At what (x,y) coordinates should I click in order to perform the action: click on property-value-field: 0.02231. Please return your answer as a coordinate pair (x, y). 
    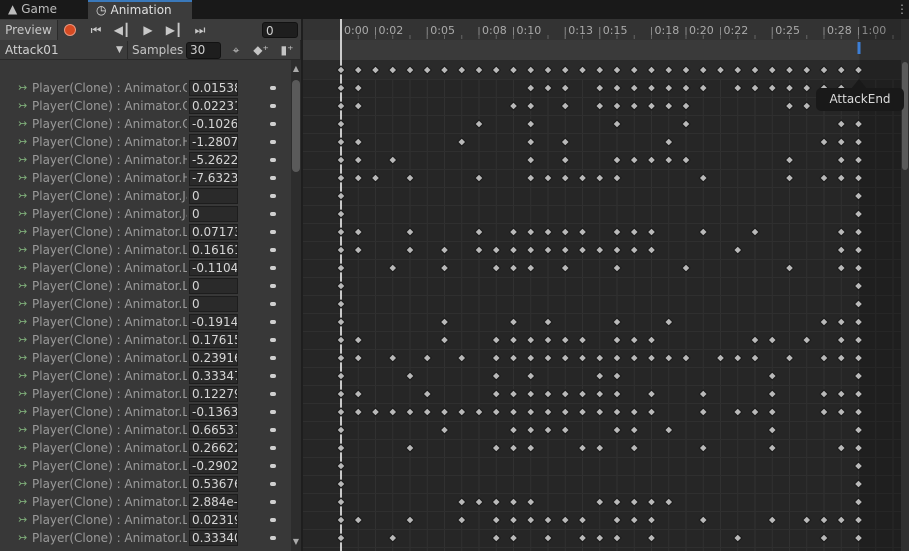
    Looking at the image, I should click on (213, 106).